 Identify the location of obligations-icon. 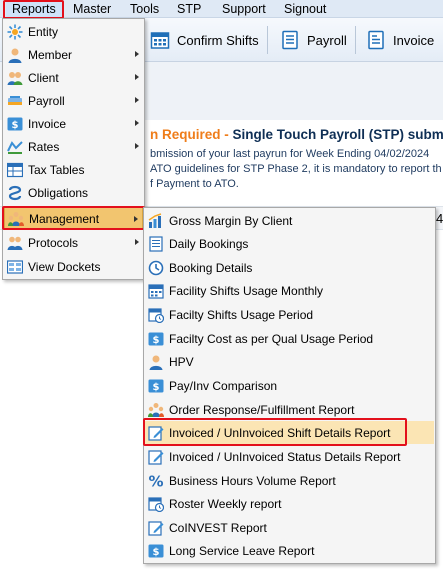
(15, 192).